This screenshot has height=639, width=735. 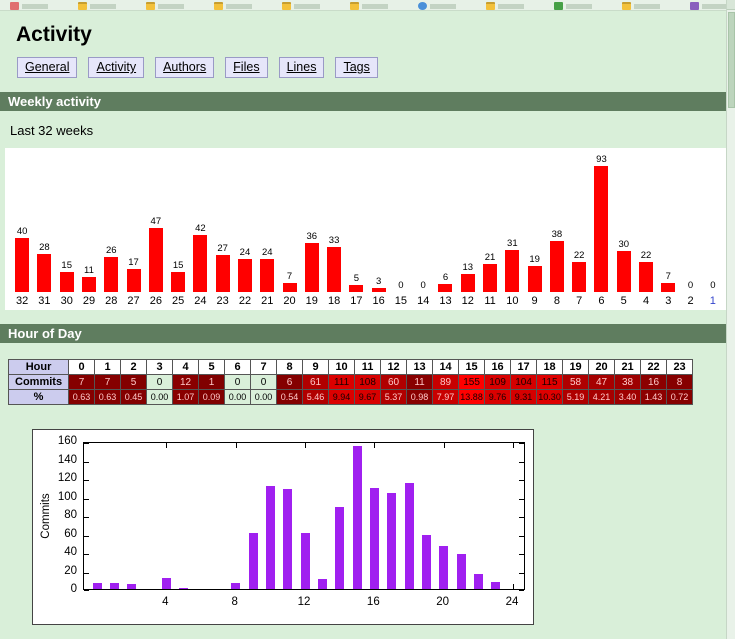 I want to click on weekly-bar-value: 24, so click(x=267, y=252).